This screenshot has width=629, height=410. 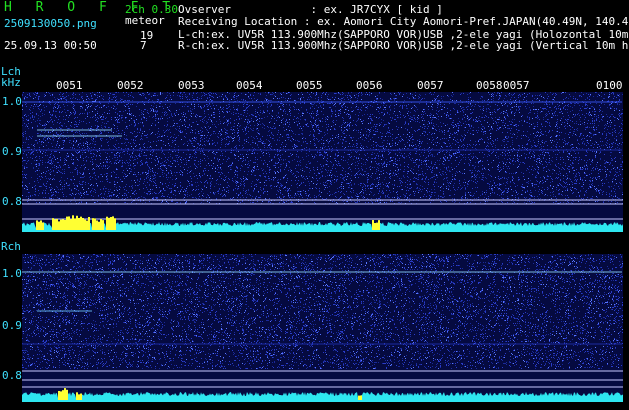 I want to click on rch-tick-1-0: 1.0, so click(x=12, y=273).